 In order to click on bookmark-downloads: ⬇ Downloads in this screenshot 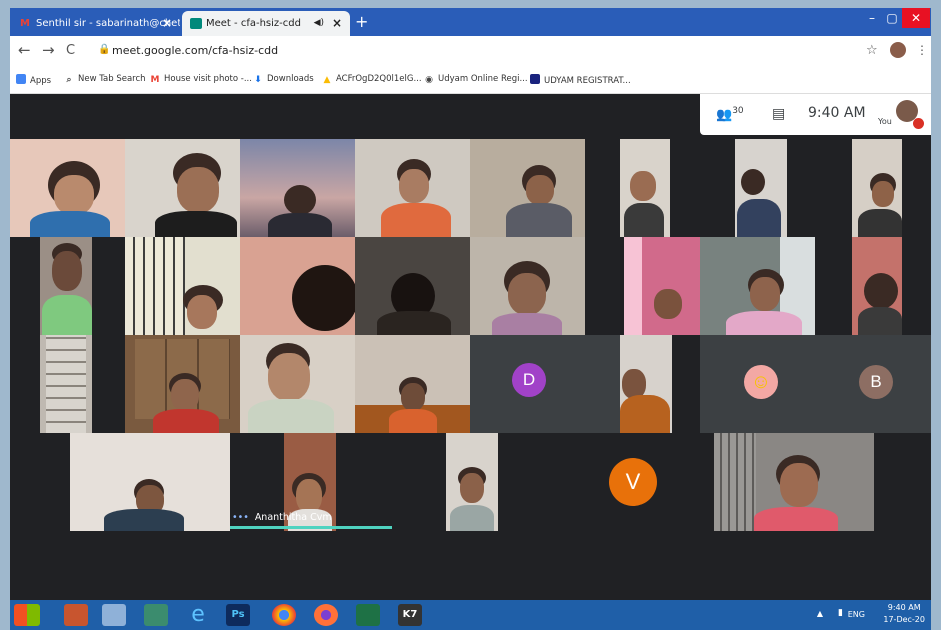, I will do `click(283, 79)`.